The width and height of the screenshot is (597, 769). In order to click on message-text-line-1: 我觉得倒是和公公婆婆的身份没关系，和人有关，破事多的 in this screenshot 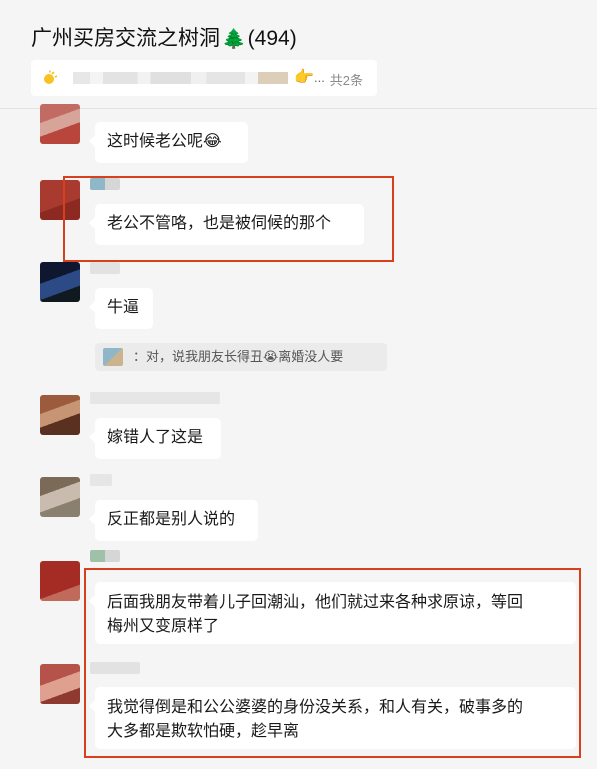, I will do `click(315, 707)`.